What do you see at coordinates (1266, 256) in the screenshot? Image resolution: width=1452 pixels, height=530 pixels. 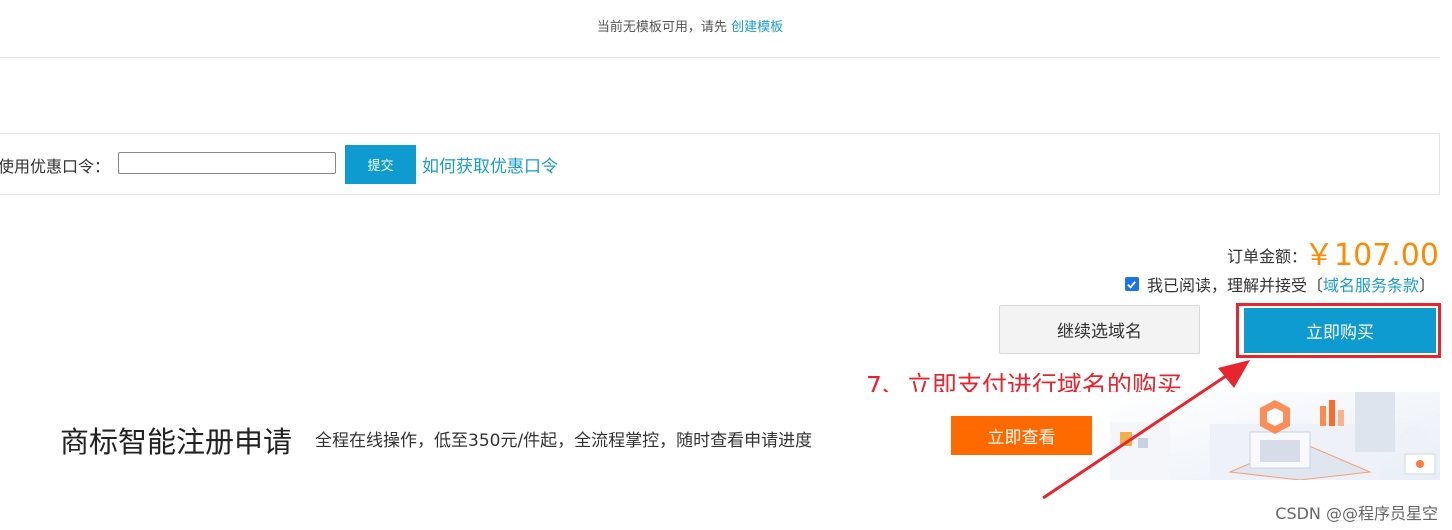 I see `order-total-label: 订单金额：` at bounding box center [1266, 256].